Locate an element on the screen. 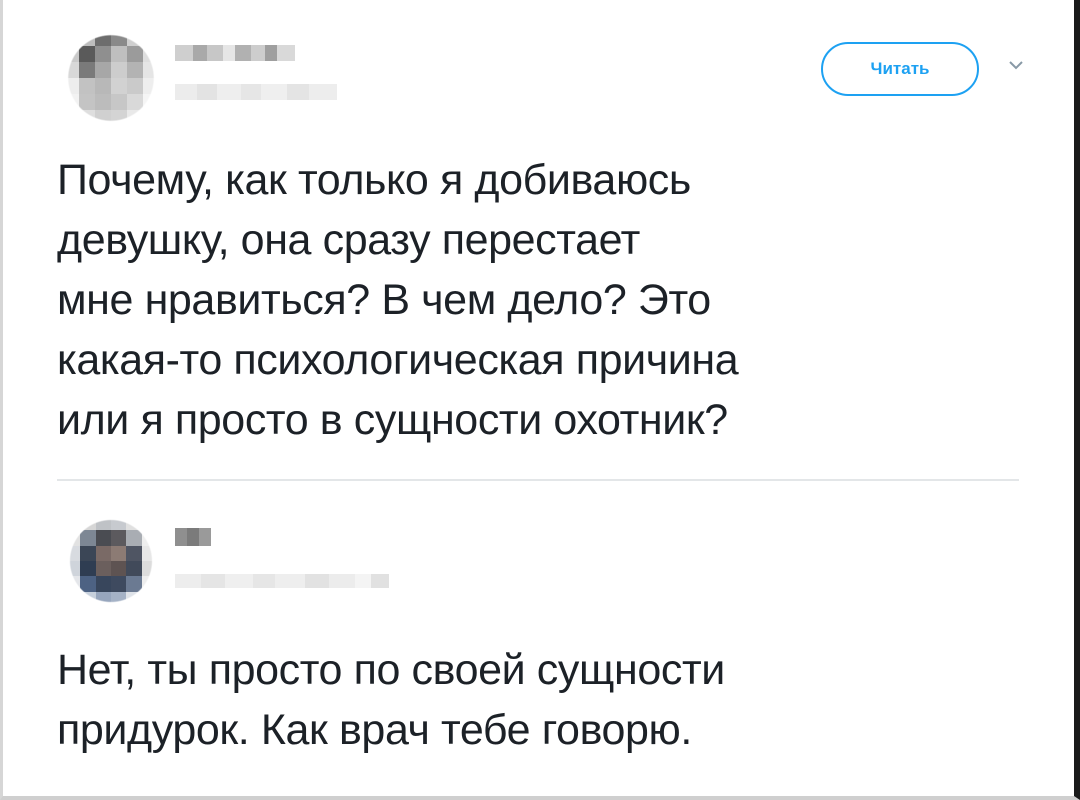 This screenshot has width=1080, height=800. tweet-text-line: мне нравиться? В чем дело? Это is located at coordinates (384, 300).